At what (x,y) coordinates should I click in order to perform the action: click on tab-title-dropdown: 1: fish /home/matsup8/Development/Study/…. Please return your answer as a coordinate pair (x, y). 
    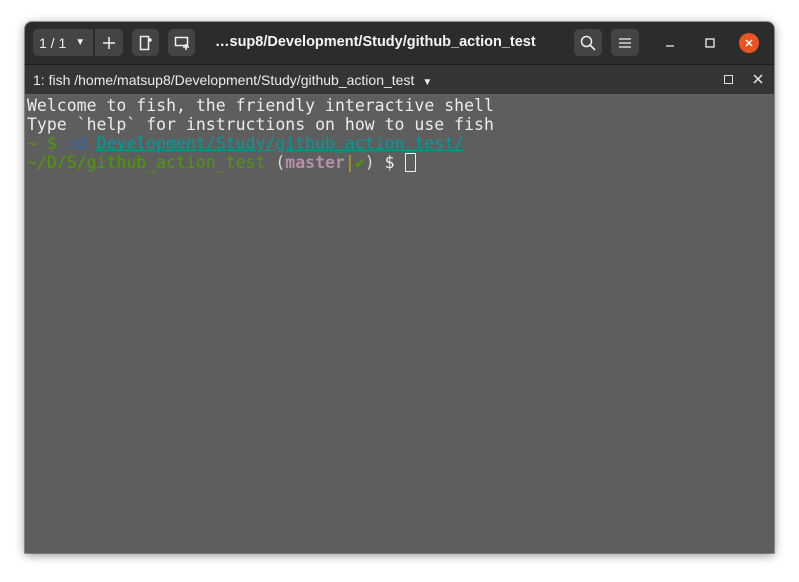
    Looking at the image, I should click on (232, 80).